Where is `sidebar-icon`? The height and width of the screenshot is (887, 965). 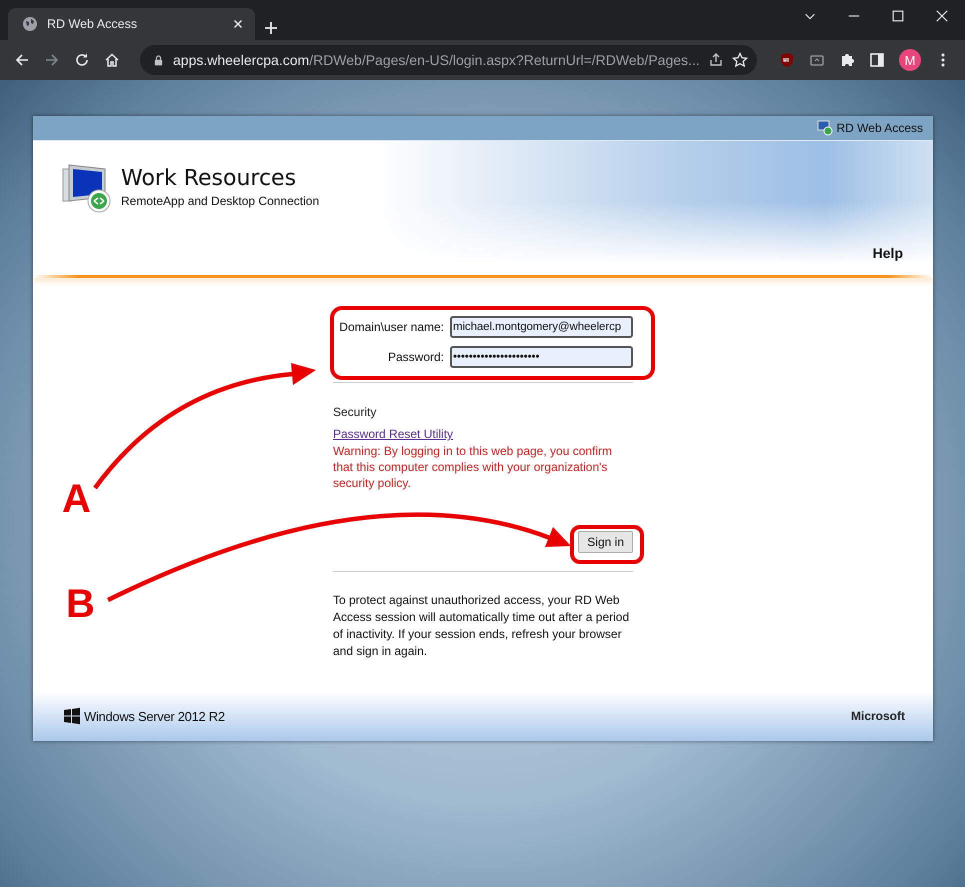
sidebar-icon is located at coordinates (877, 60).